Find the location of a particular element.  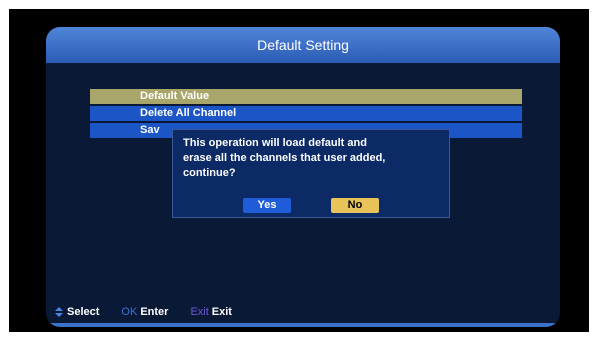

exit-hint: Exit Exit is located at coordinates (211, 312).